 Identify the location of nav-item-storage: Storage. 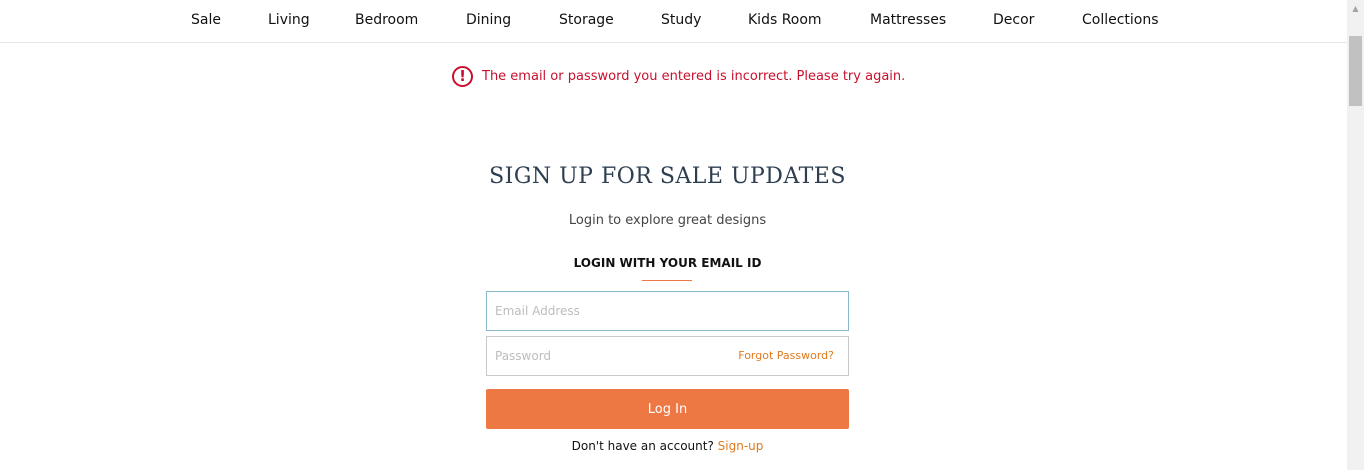
(586, 20).